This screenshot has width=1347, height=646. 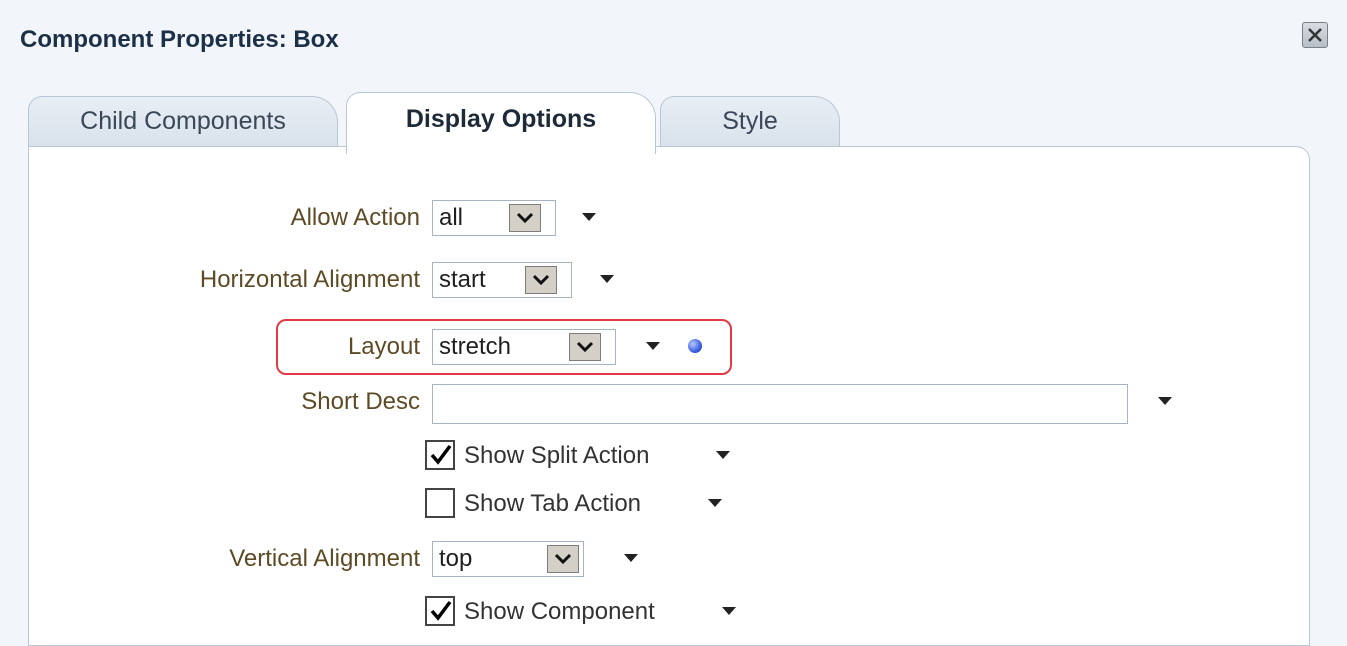 What do you see at coordinates (673, 456) in the screenshot?
I see `show-split-action-row: Show Split Action` at bounding box center [673, 456].